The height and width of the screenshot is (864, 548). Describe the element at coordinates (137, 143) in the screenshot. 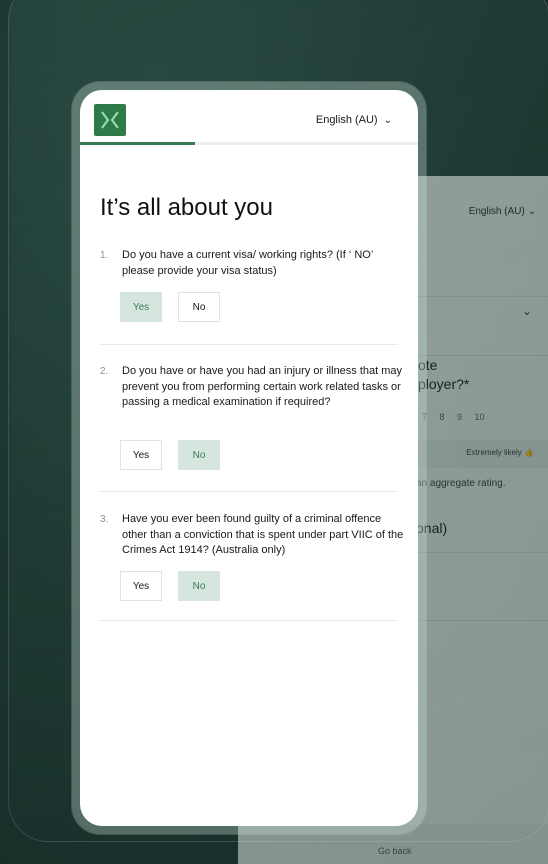

I see `progress-fill` at that location.